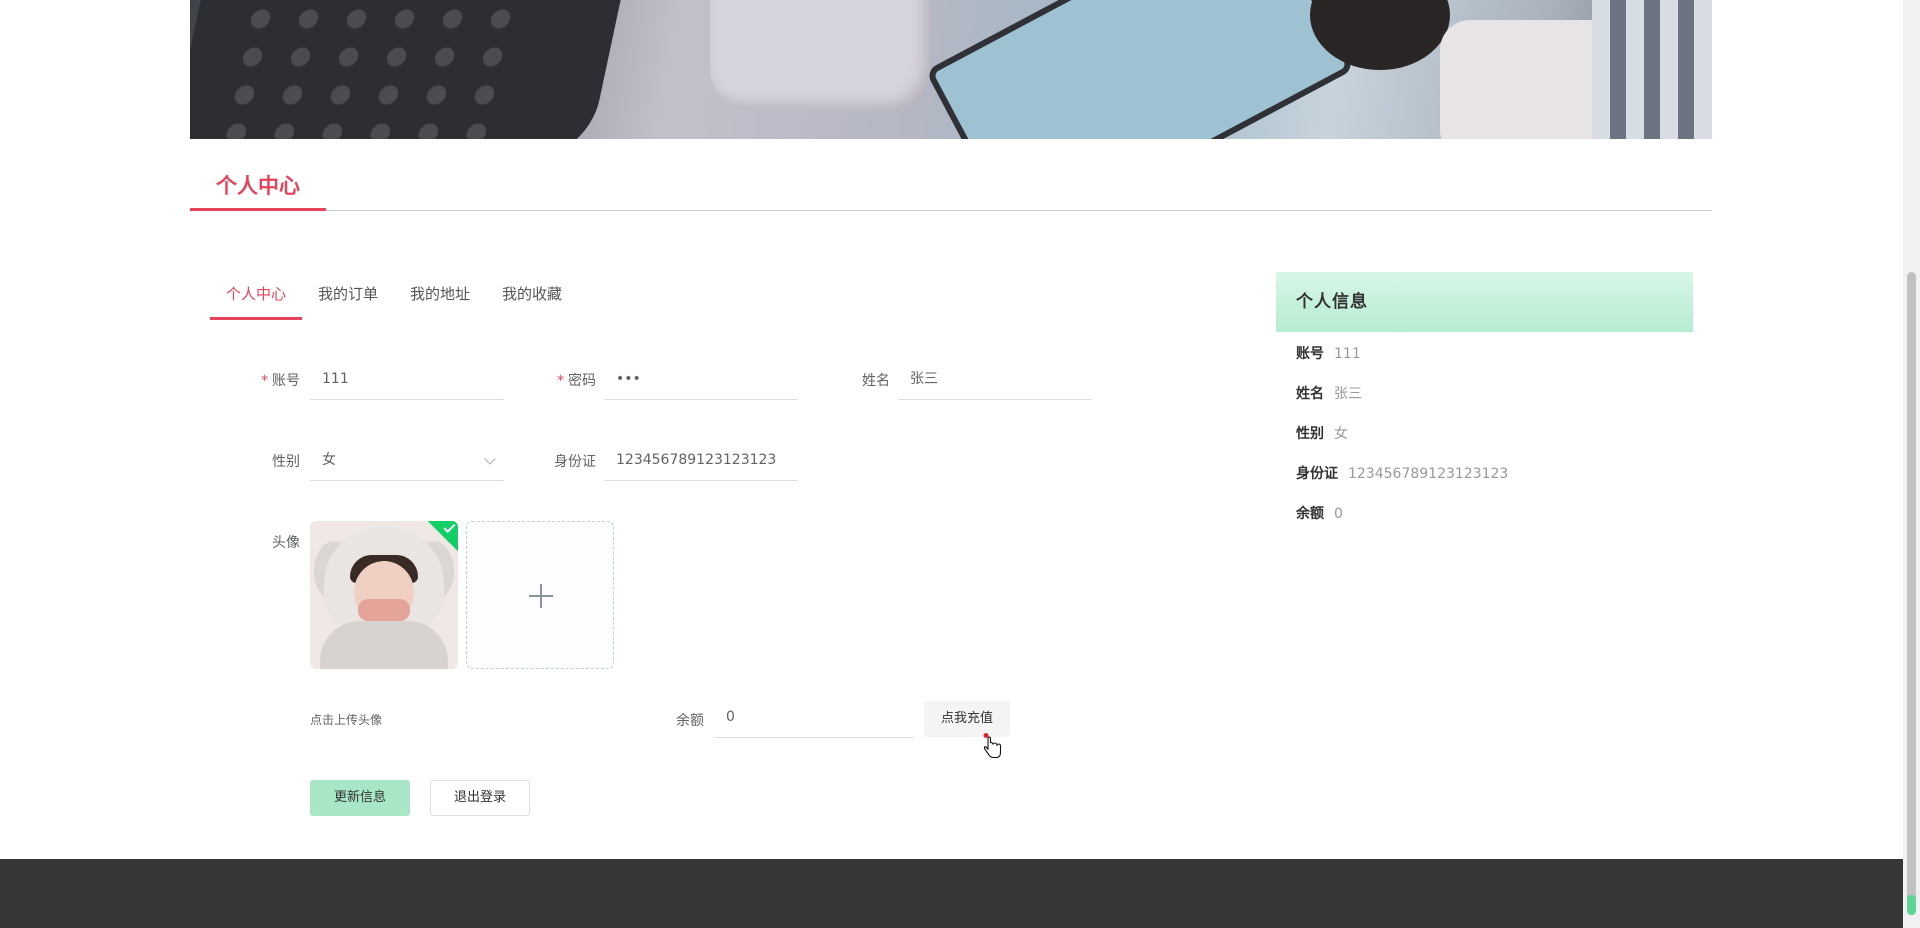  I want to click on gender-label: 性别, so click(286, 462).